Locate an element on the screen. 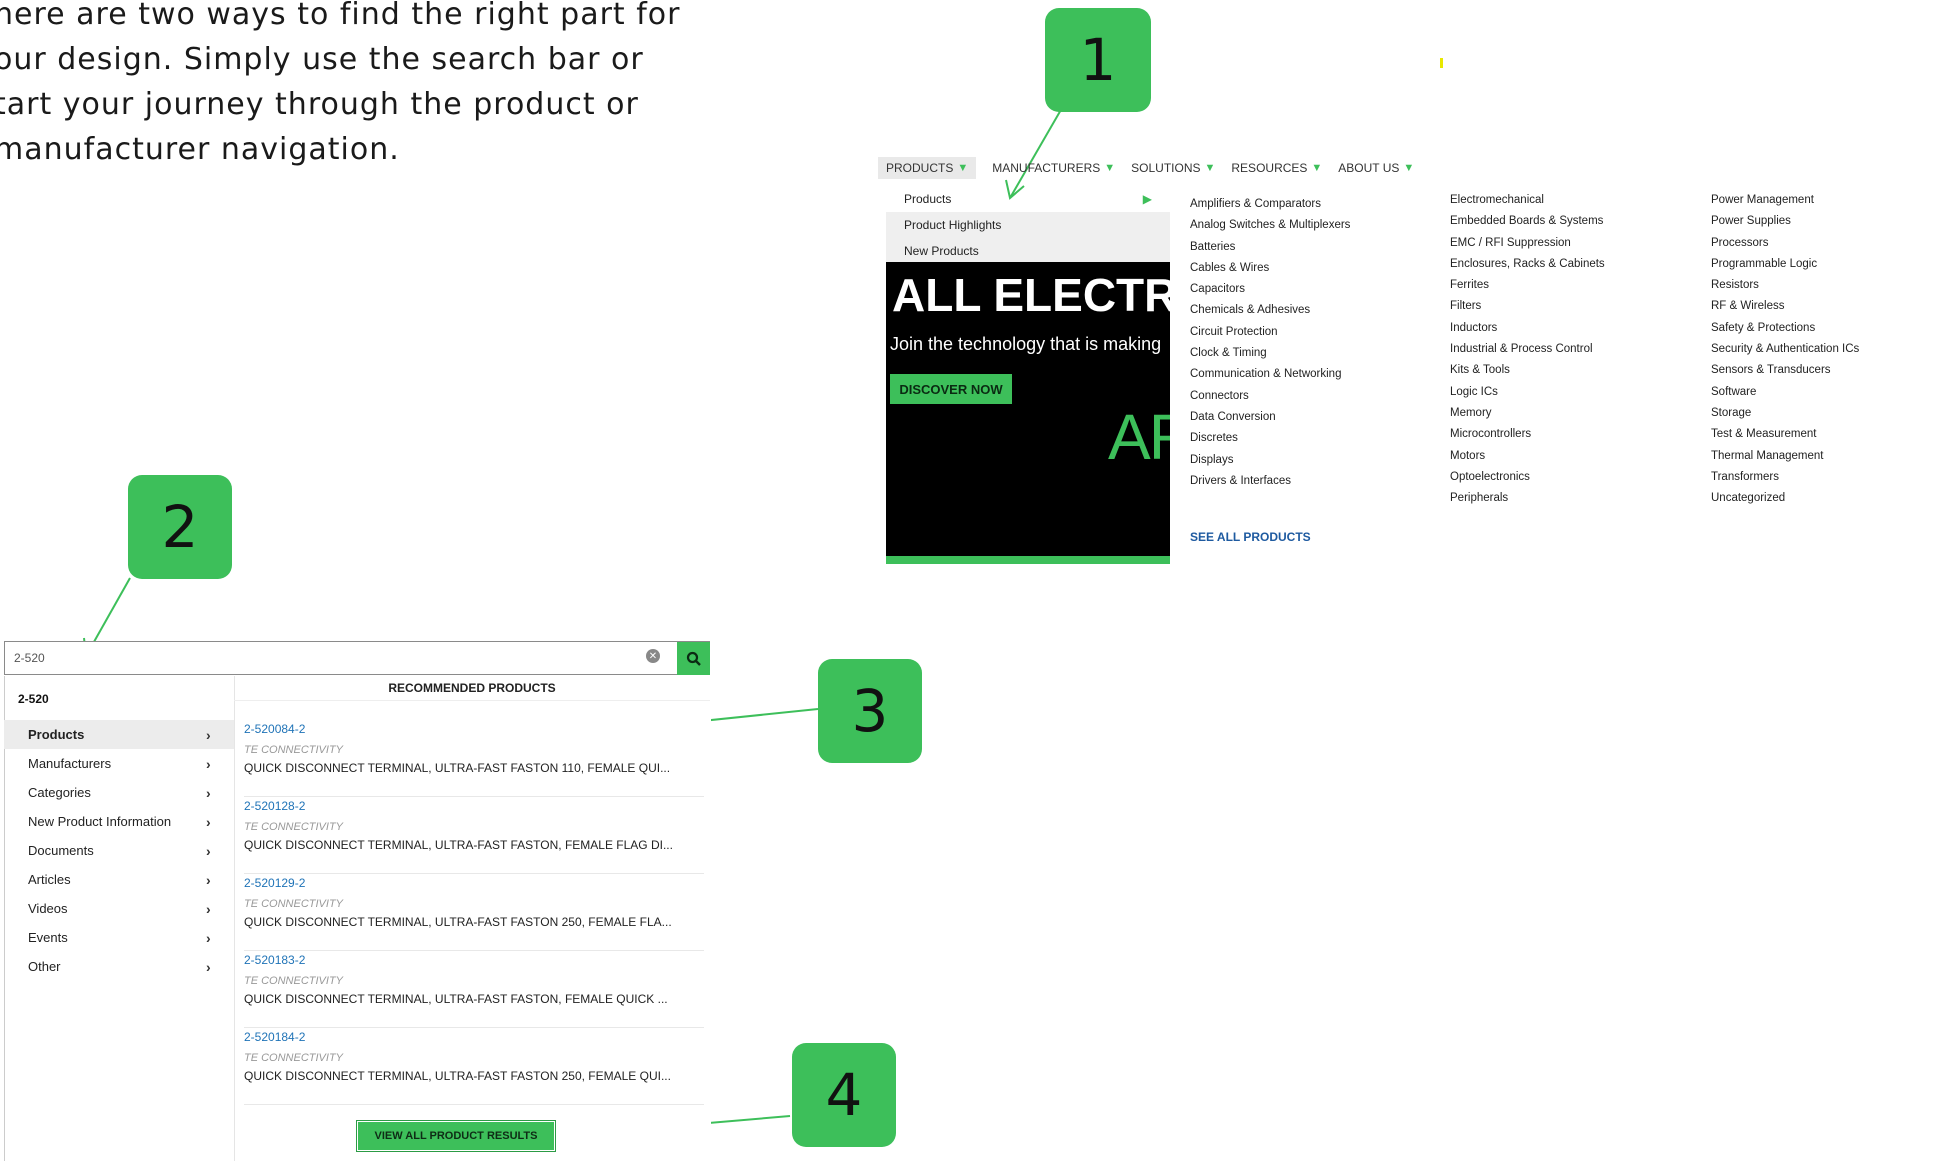  result-part-number: 2-520184-2 is located at coordinates (274, 1037).